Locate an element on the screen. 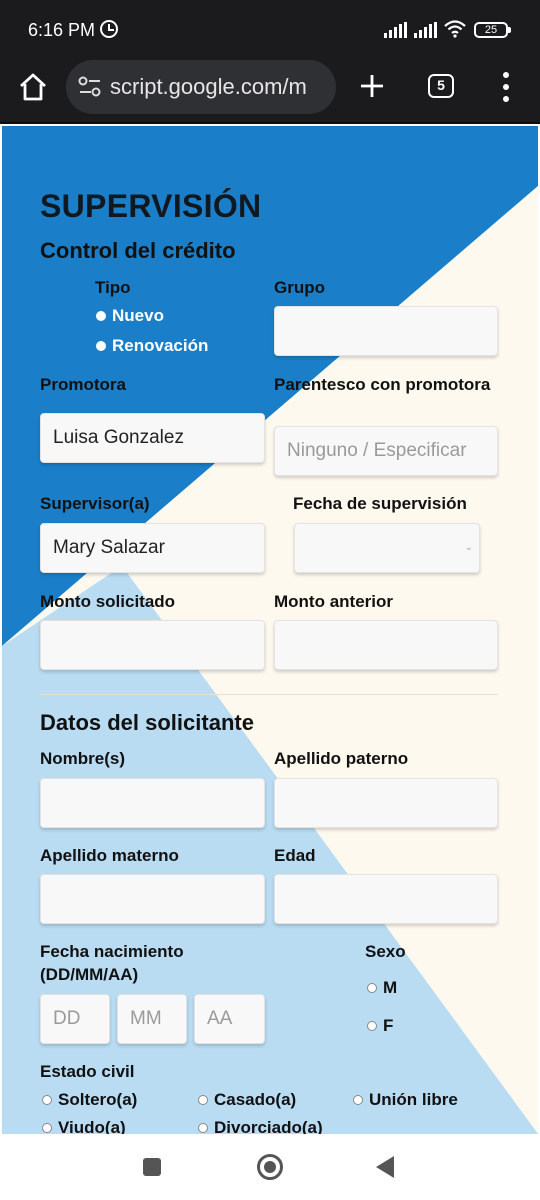 Image resolution: width=540 pixels, height=1200 pixels. tipo-label: Tipo is located at coordinates (113, 287).